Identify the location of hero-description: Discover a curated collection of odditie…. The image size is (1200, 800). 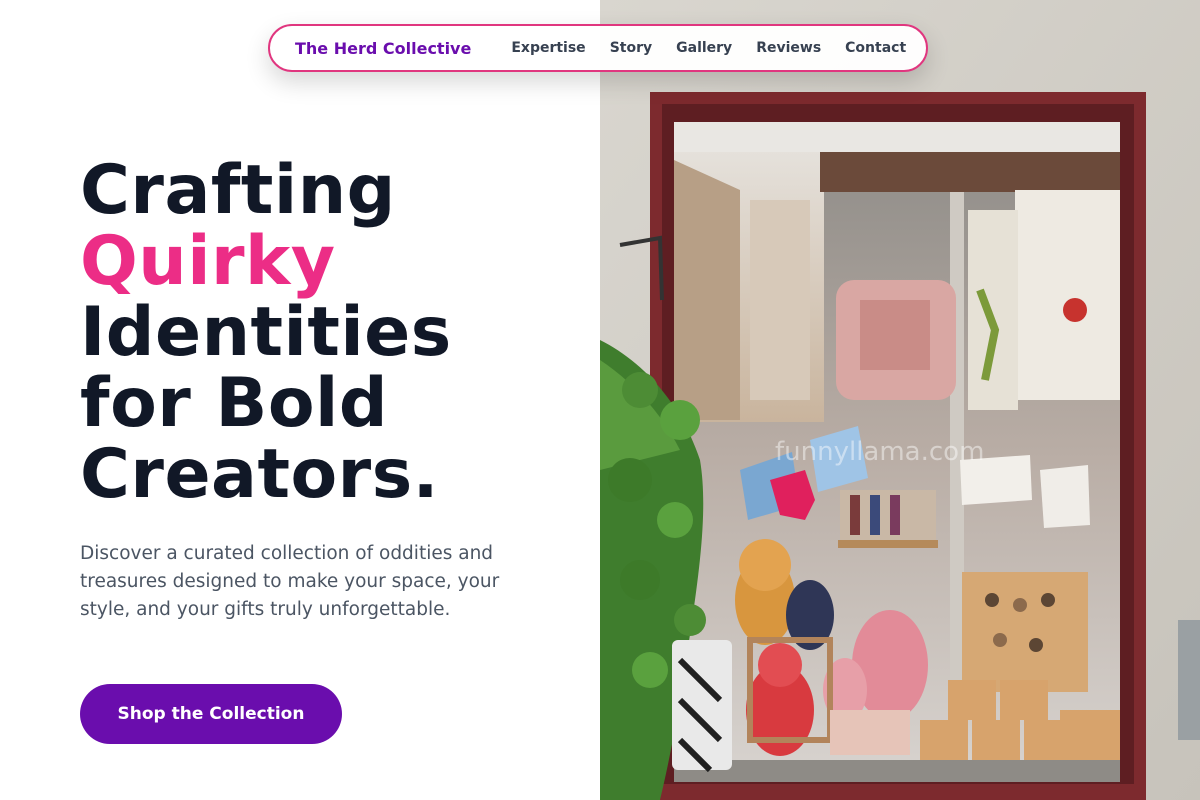
(290, 581).